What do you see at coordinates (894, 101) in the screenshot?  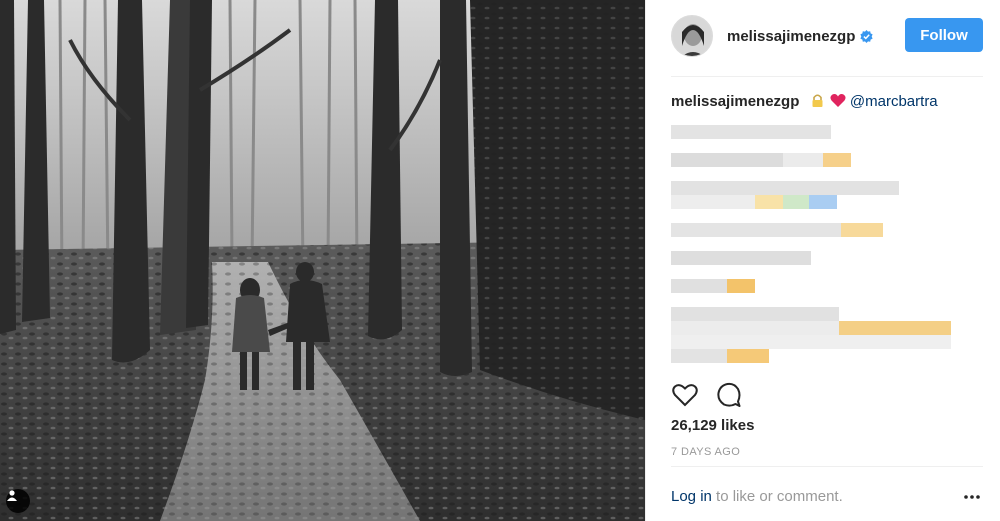 I see `caption-mention-link: @marcbartra` at bounding box center [894, 101].